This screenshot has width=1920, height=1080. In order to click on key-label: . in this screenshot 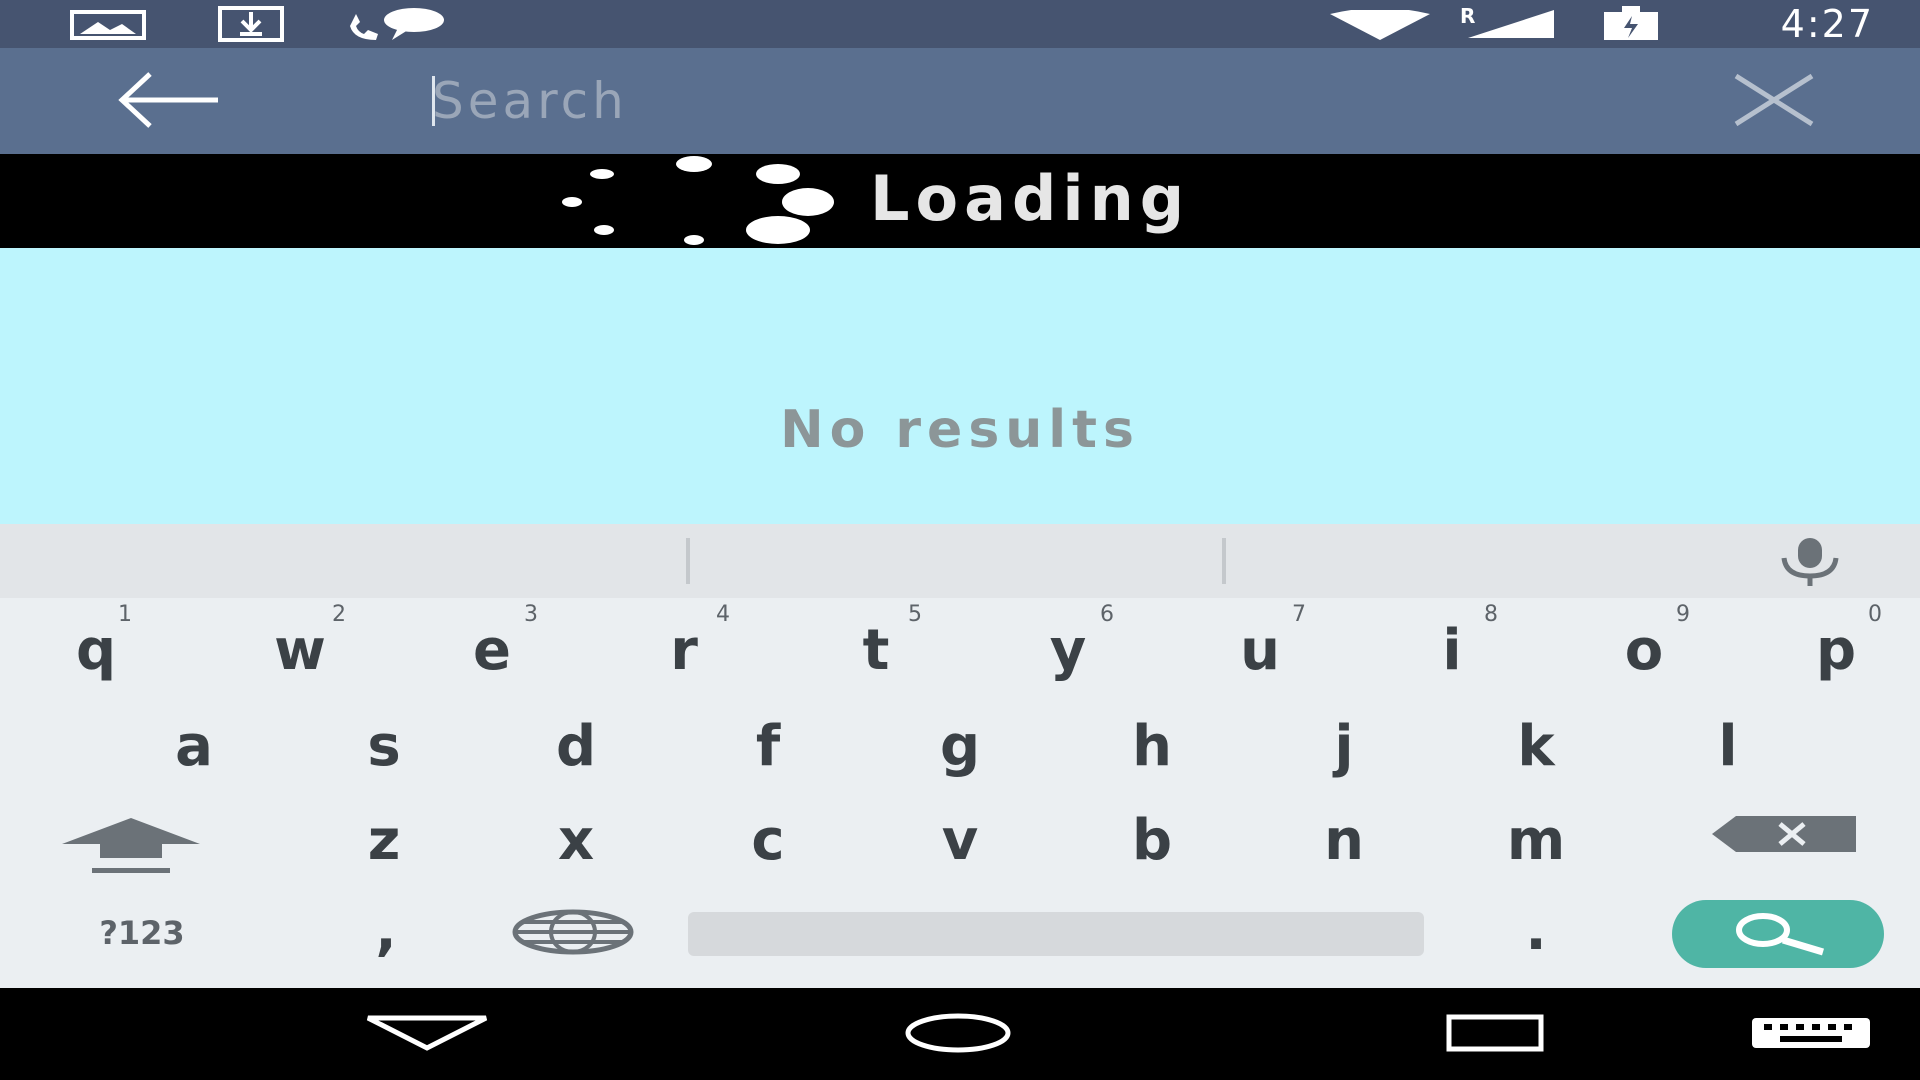, I will do `click(1536, 930)`.